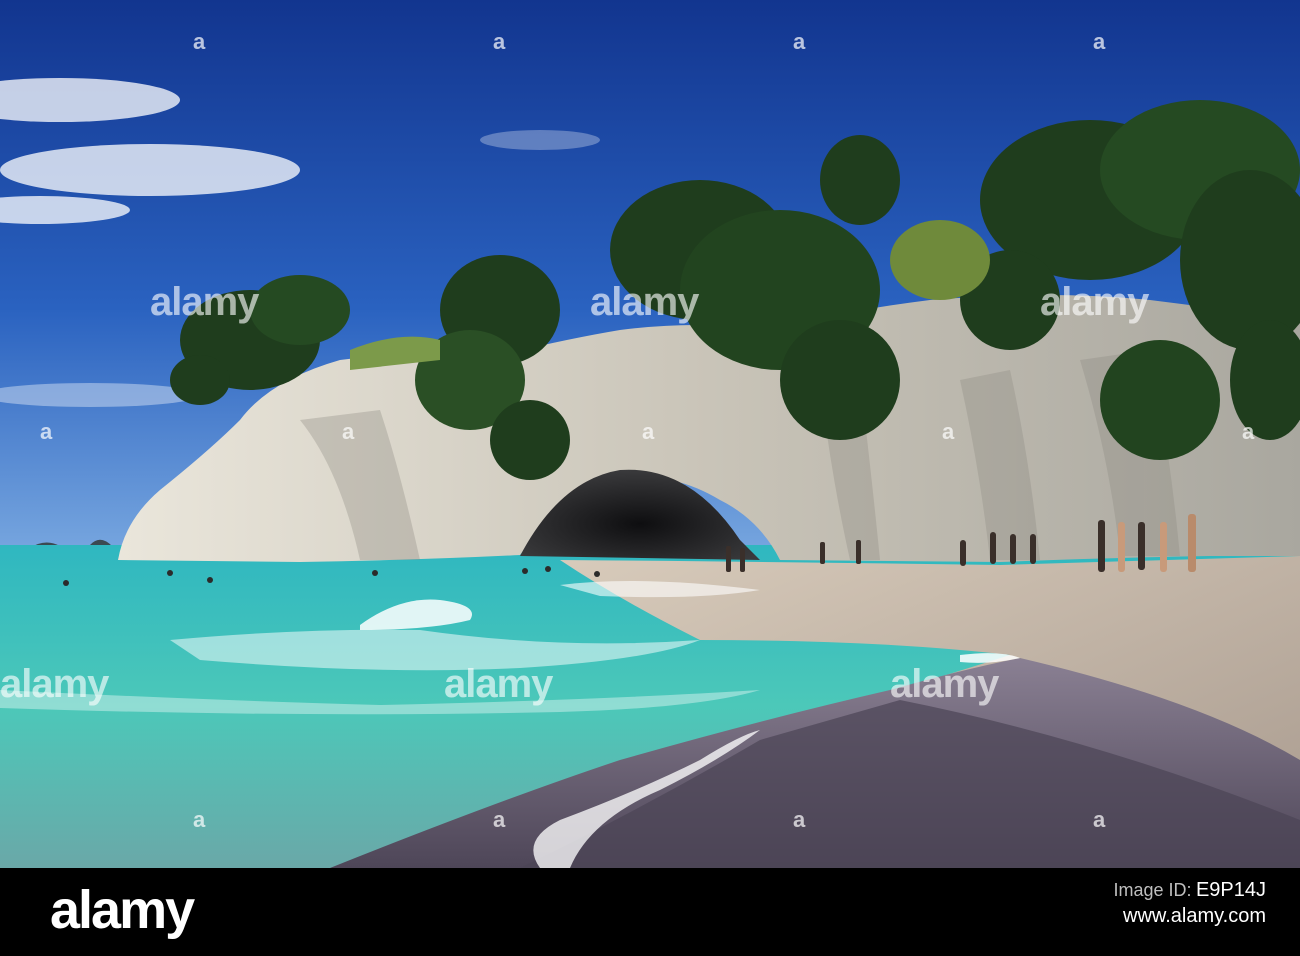 The image size is (1300, 956). I want to click on image-id-label: Image ID:, so click(1152, 890).